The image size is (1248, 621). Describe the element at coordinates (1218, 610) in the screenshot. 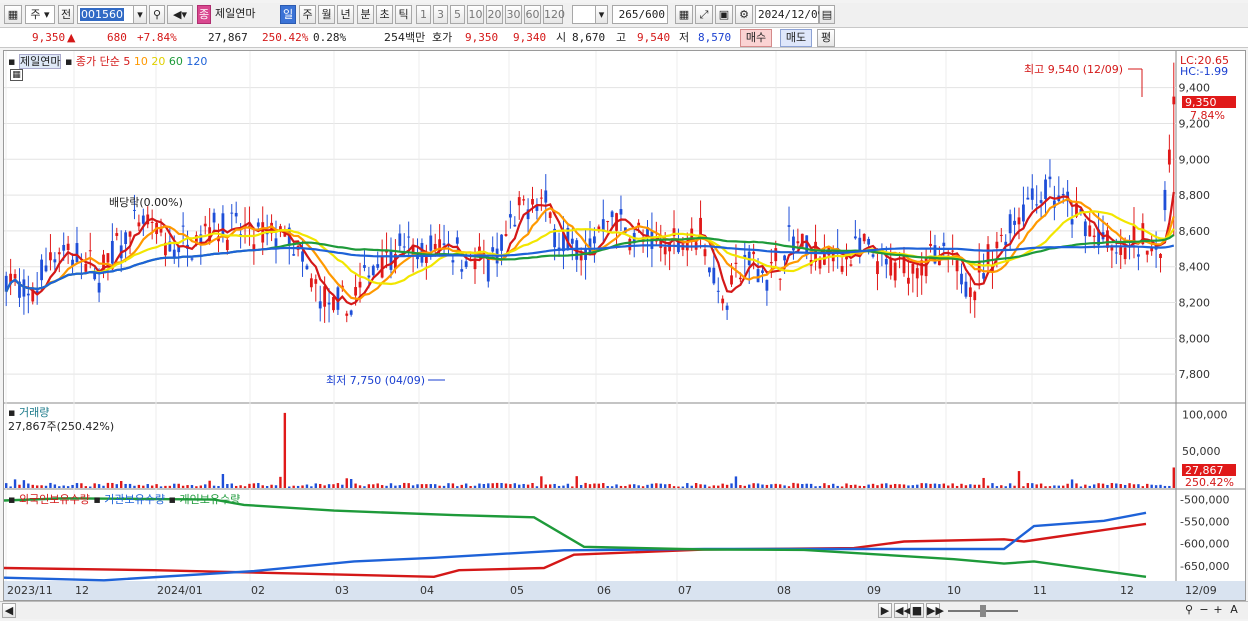

I see `zoom-in-icon: +` at that location.